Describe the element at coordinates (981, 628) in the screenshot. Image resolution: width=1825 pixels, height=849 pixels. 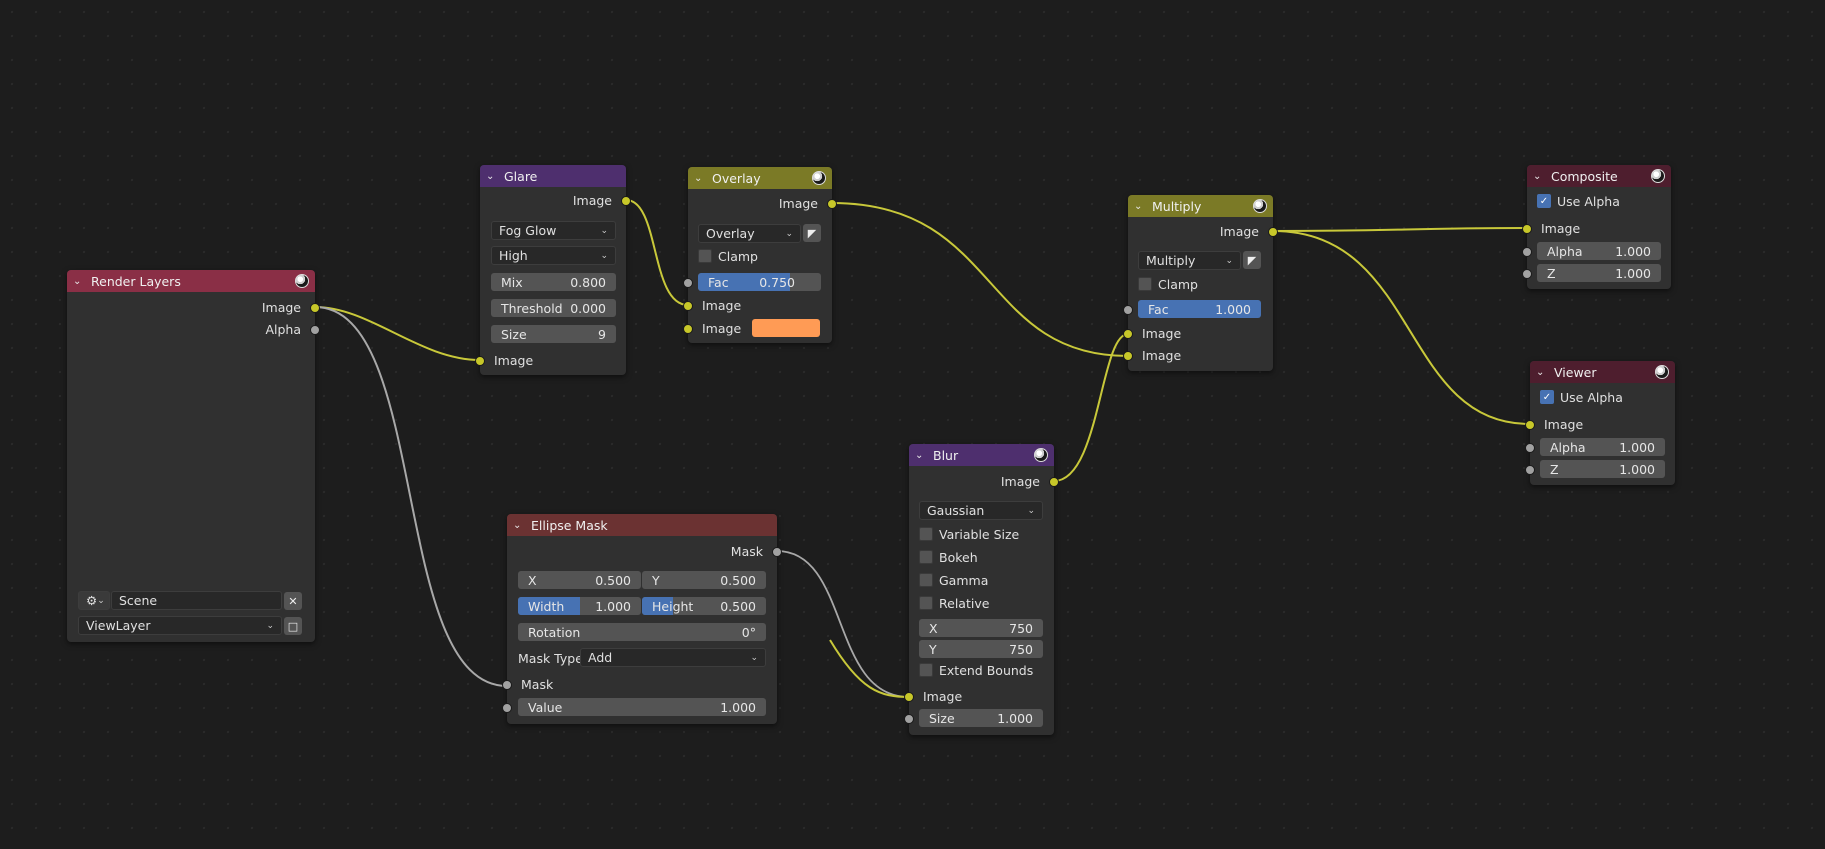
I see `x-field: X 750` at that location.